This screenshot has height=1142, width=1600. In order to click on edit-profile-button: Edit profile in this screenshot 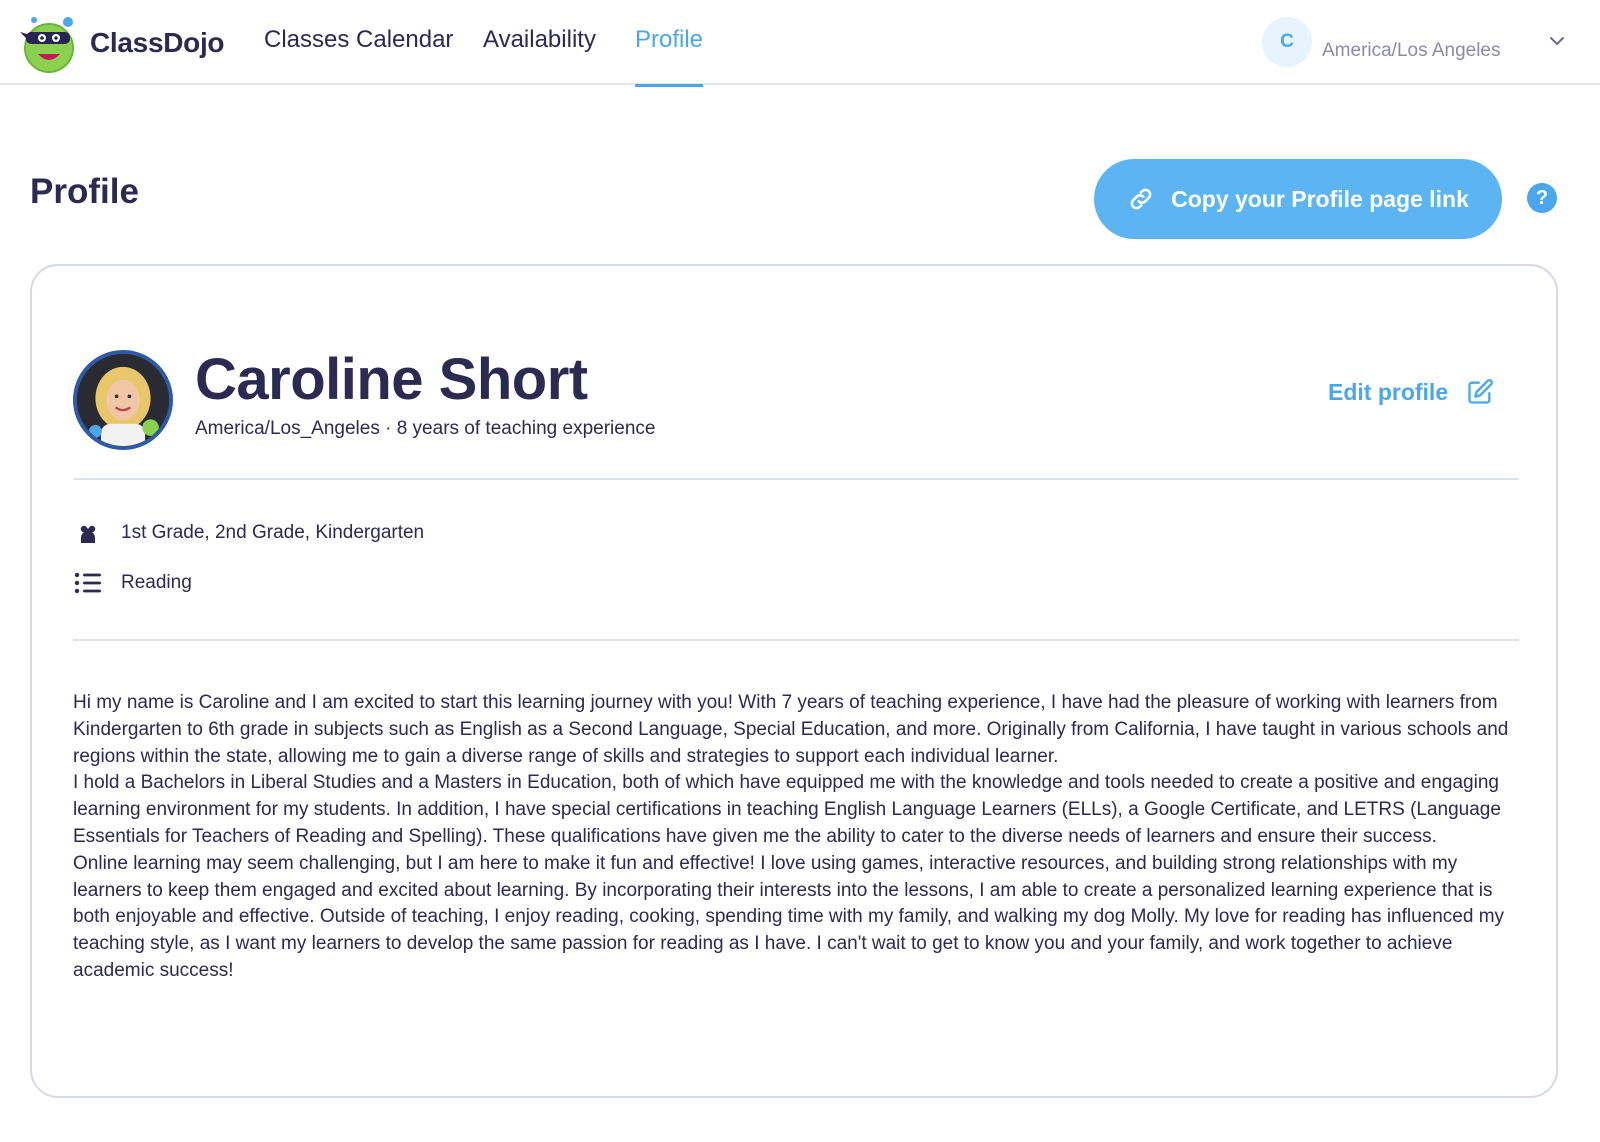, I will do `click(1411, 392)`.